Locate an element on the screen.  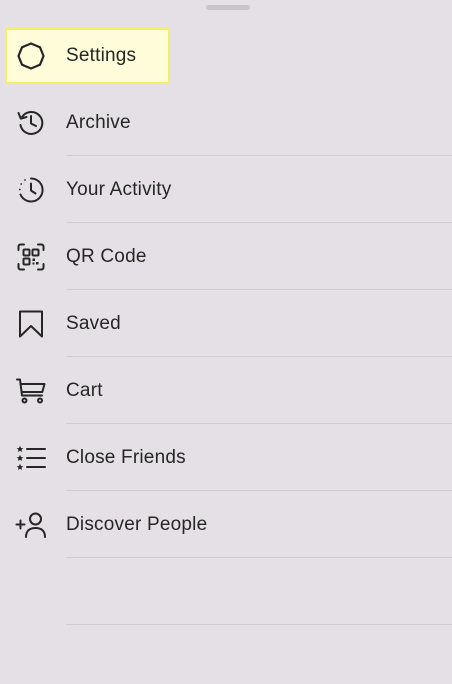
menu-item-your-activity: Your Activity is located at coordinates (226, 189).